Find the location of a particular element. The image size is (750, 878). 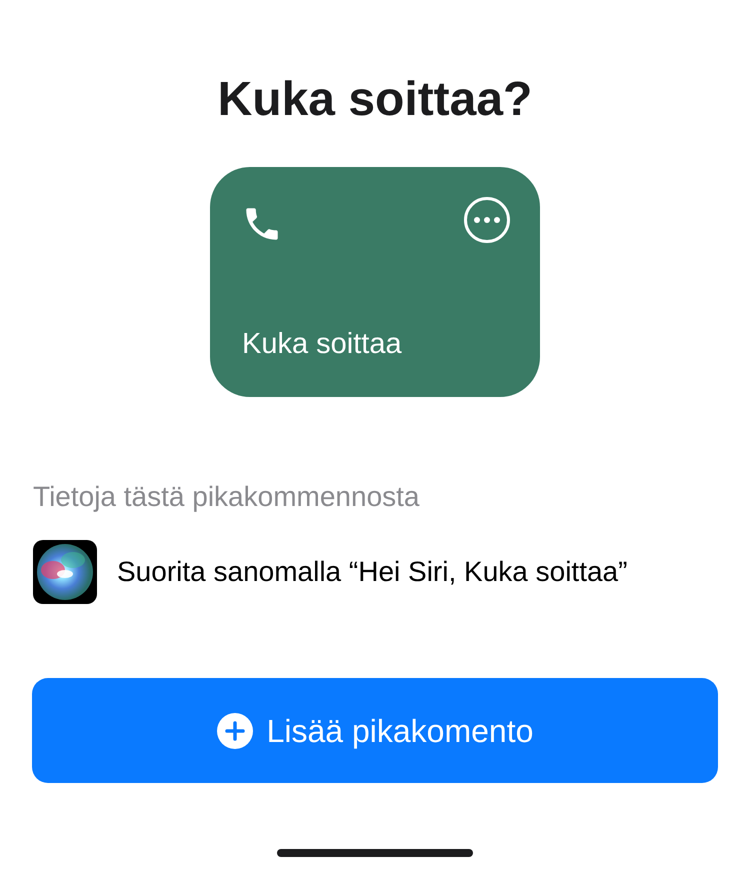

siri-phrase: Suorita sanomalla “Hei Siri, Kuka soittaa” is located at coordinates (372, 572).